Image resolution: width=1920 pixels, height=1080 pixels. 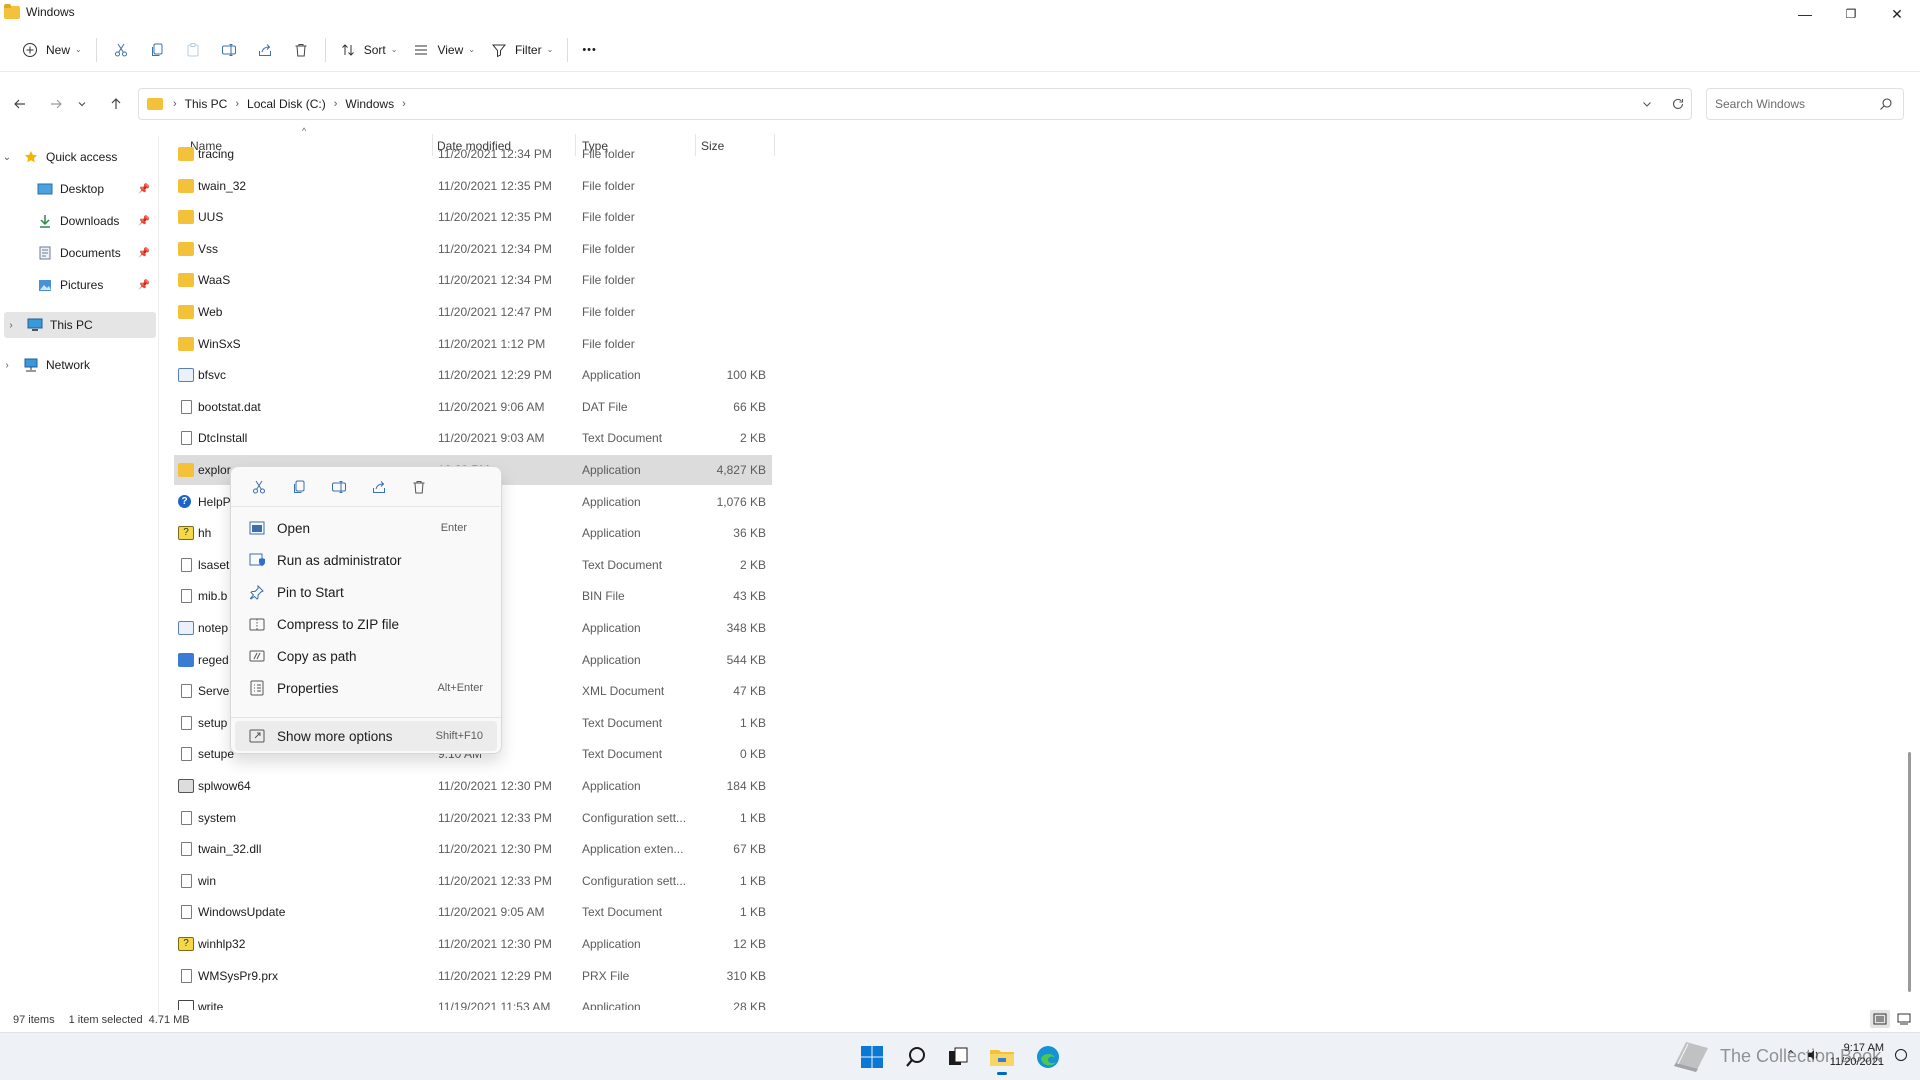 What do you see at coordinates (1904, 1019) in the screenshot?
I see `tiles-view-button` at bounding box center [1904, 1019].